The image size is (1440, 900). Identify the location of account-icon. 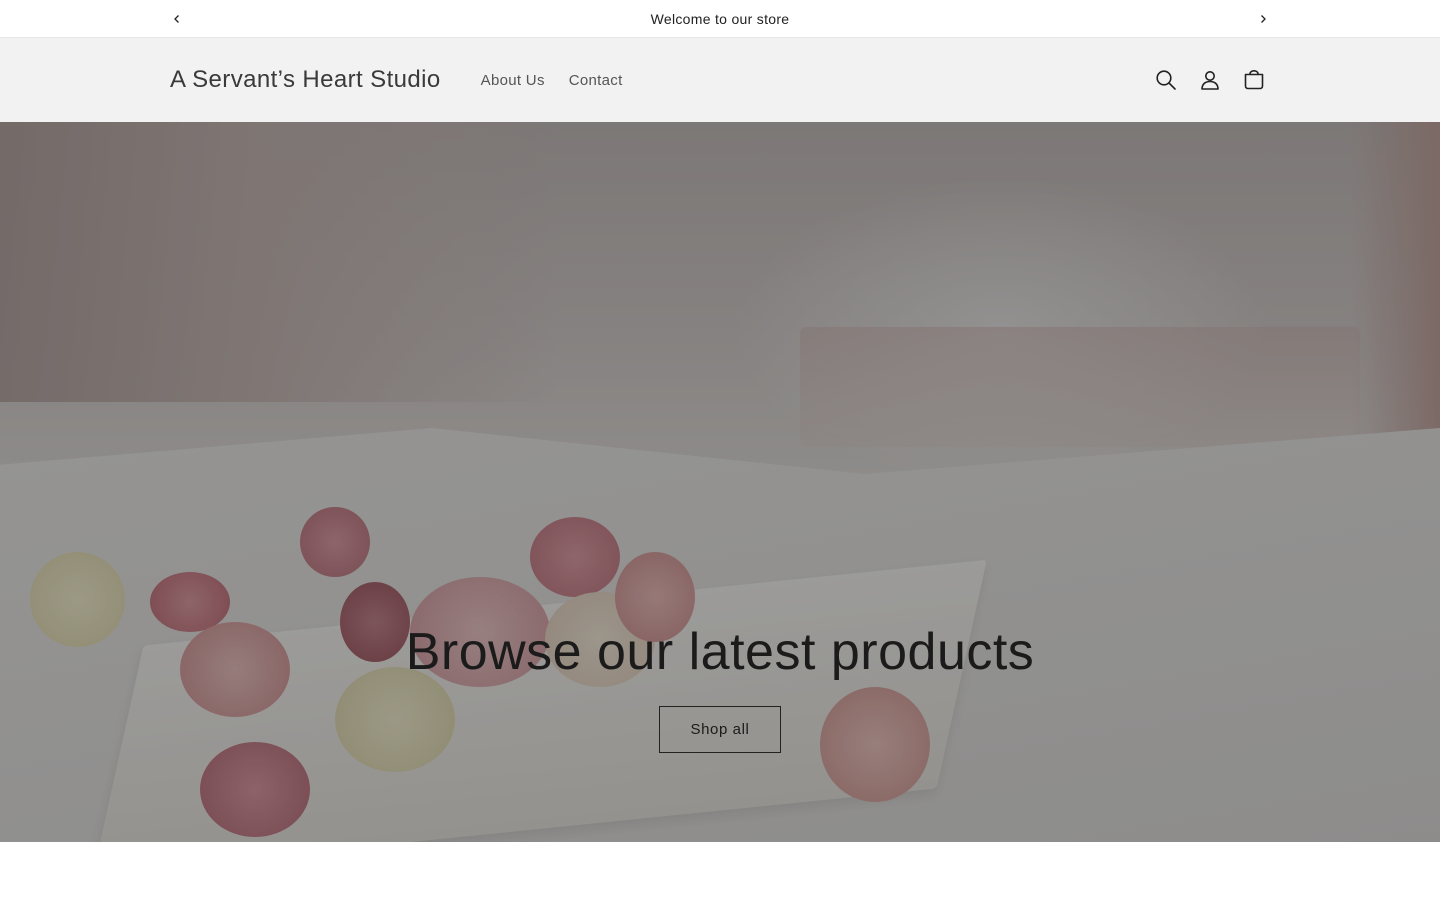
(1210, 80).